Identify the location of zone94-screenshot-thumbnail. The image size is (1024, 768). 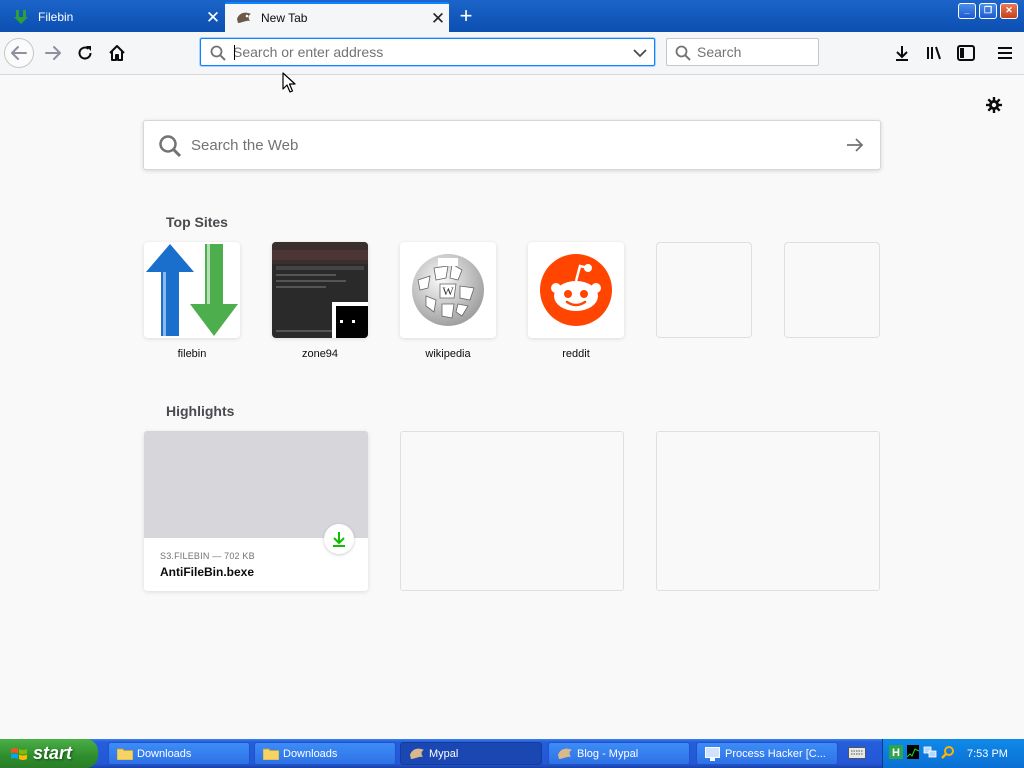
(320, 290).